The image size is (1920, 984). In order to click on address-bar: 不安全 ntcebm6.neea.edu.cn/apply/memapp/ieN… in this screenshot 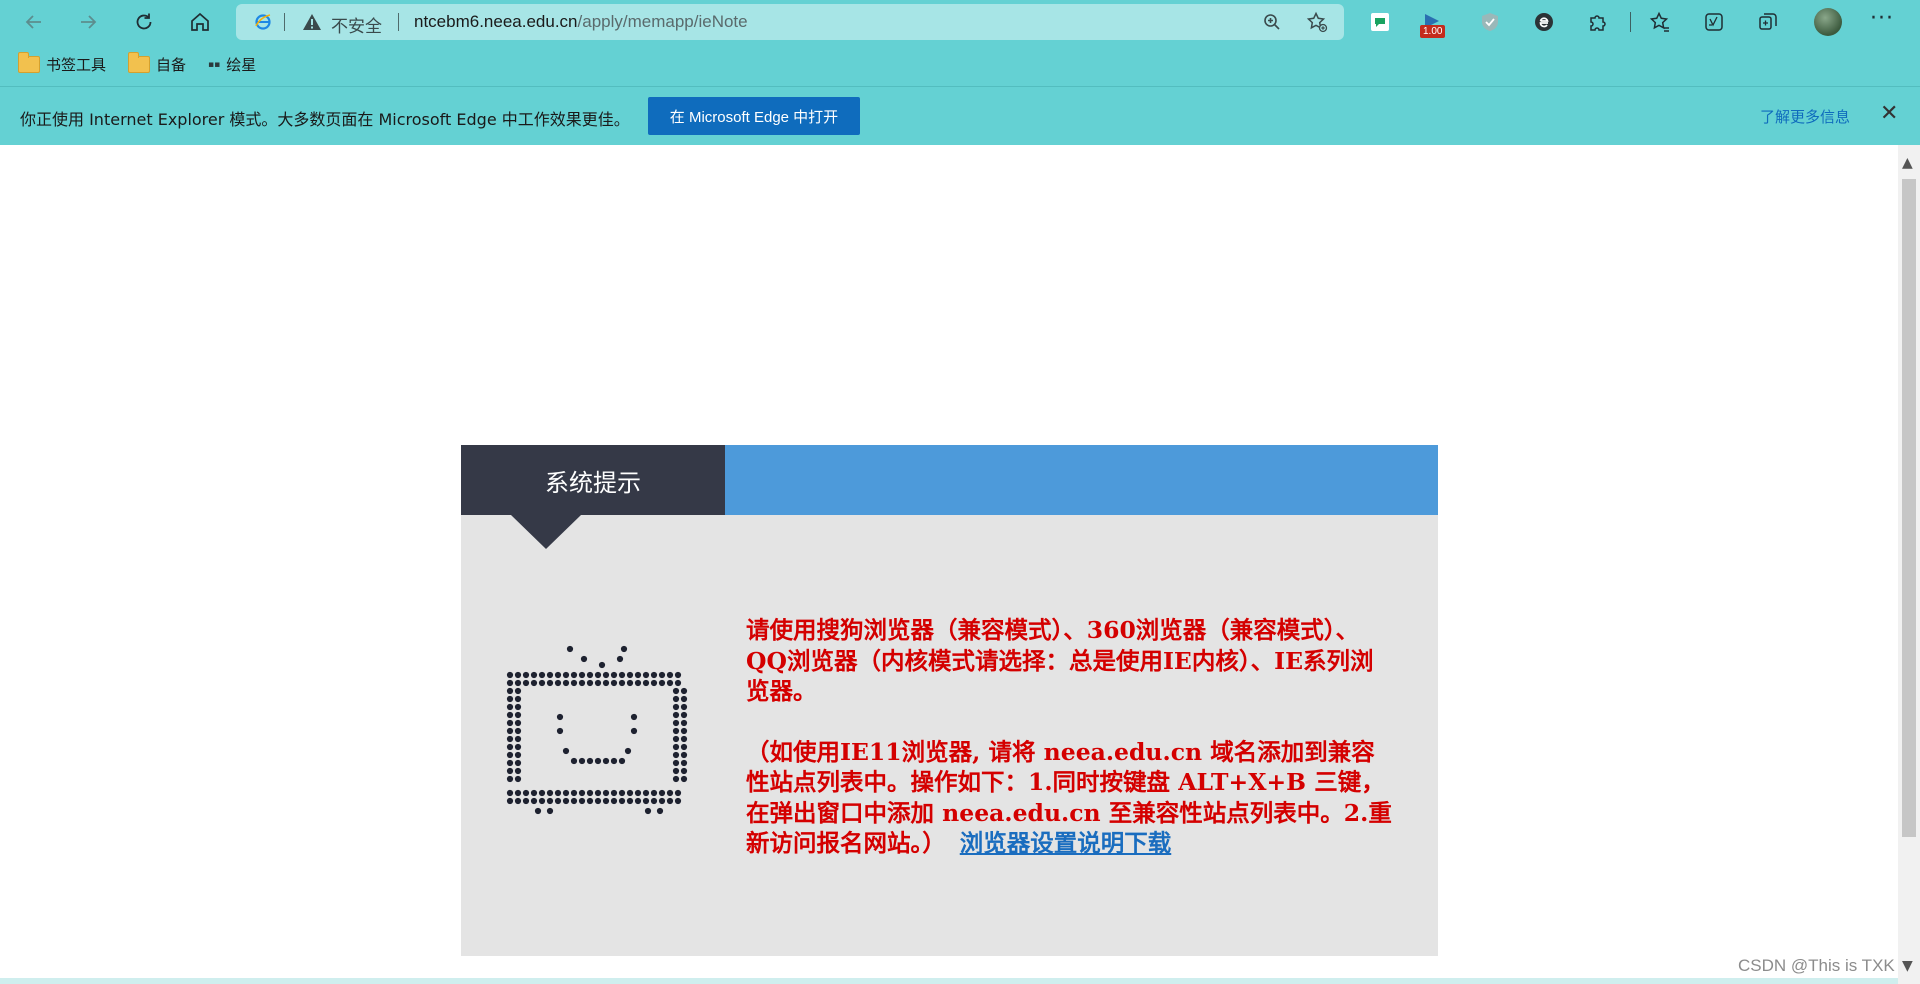, I will do `click(790, 22)`.